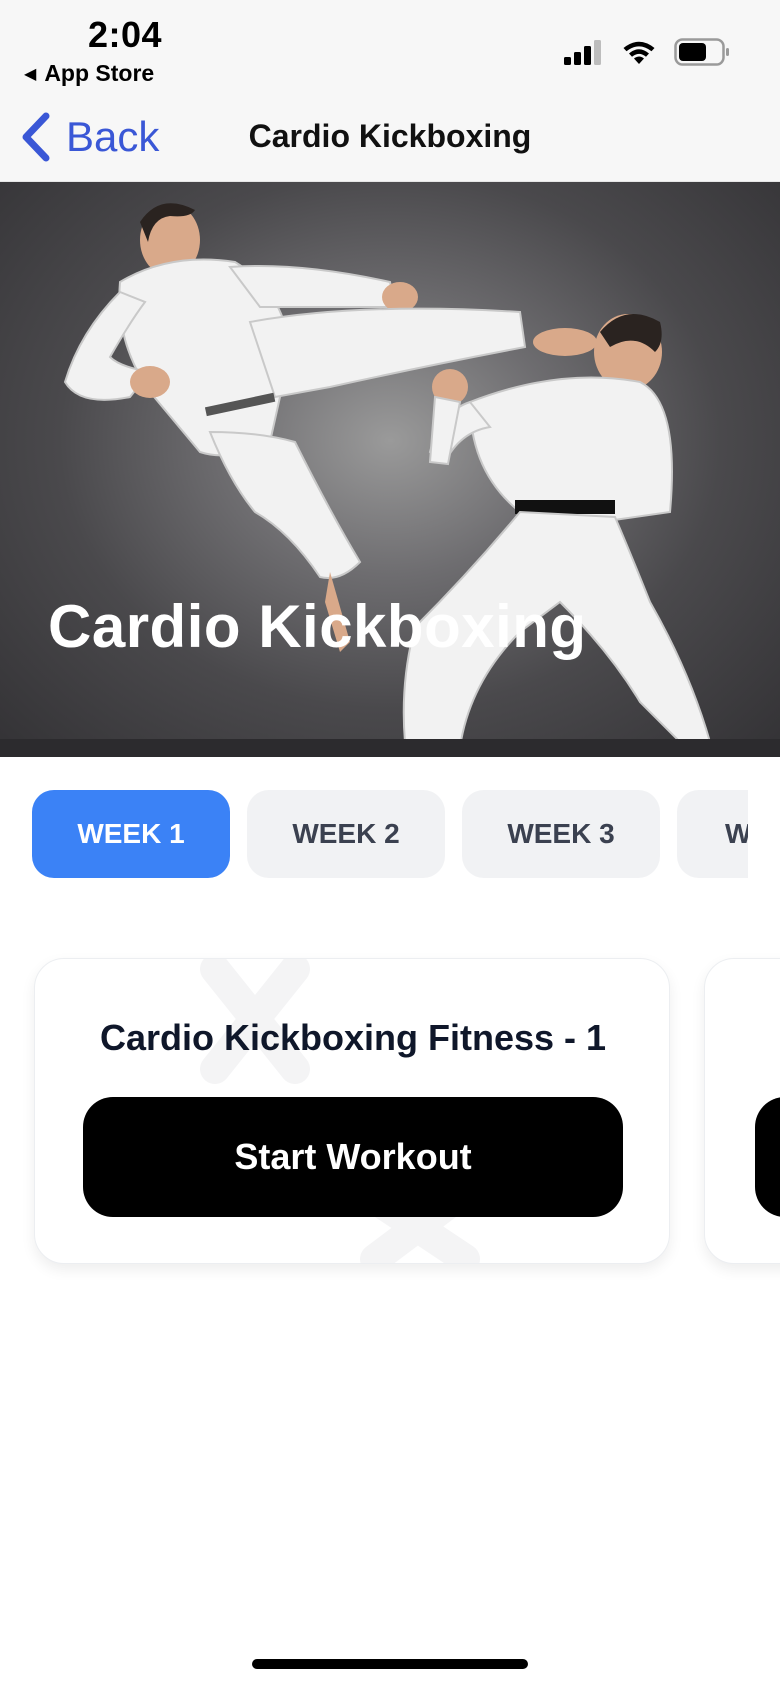 Image resolution: width=780 pixels, height=1688 pixels. I want to click on battery-icon, so click(701, 52).